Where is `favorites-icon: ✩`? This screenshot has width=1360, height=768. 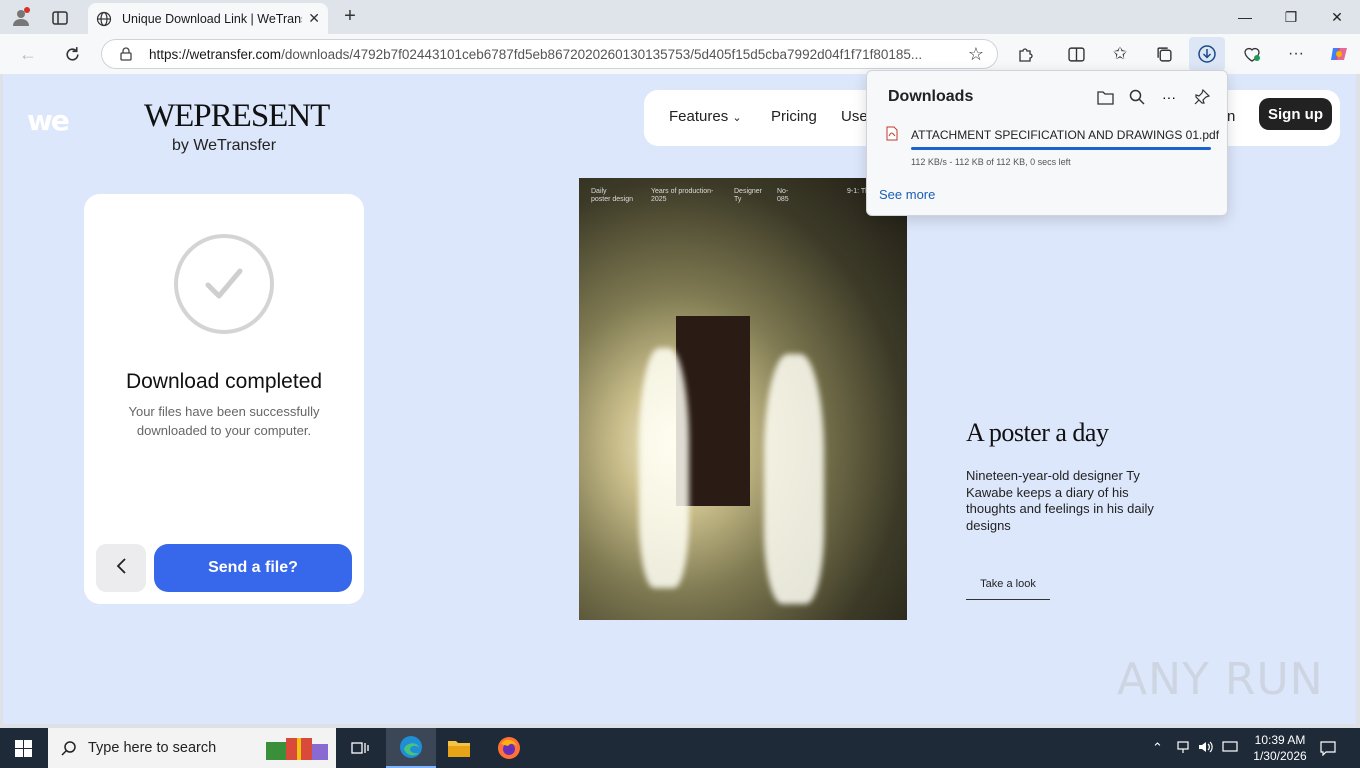 favorites-icon: ✩ is located at coordinates (1120, 54).